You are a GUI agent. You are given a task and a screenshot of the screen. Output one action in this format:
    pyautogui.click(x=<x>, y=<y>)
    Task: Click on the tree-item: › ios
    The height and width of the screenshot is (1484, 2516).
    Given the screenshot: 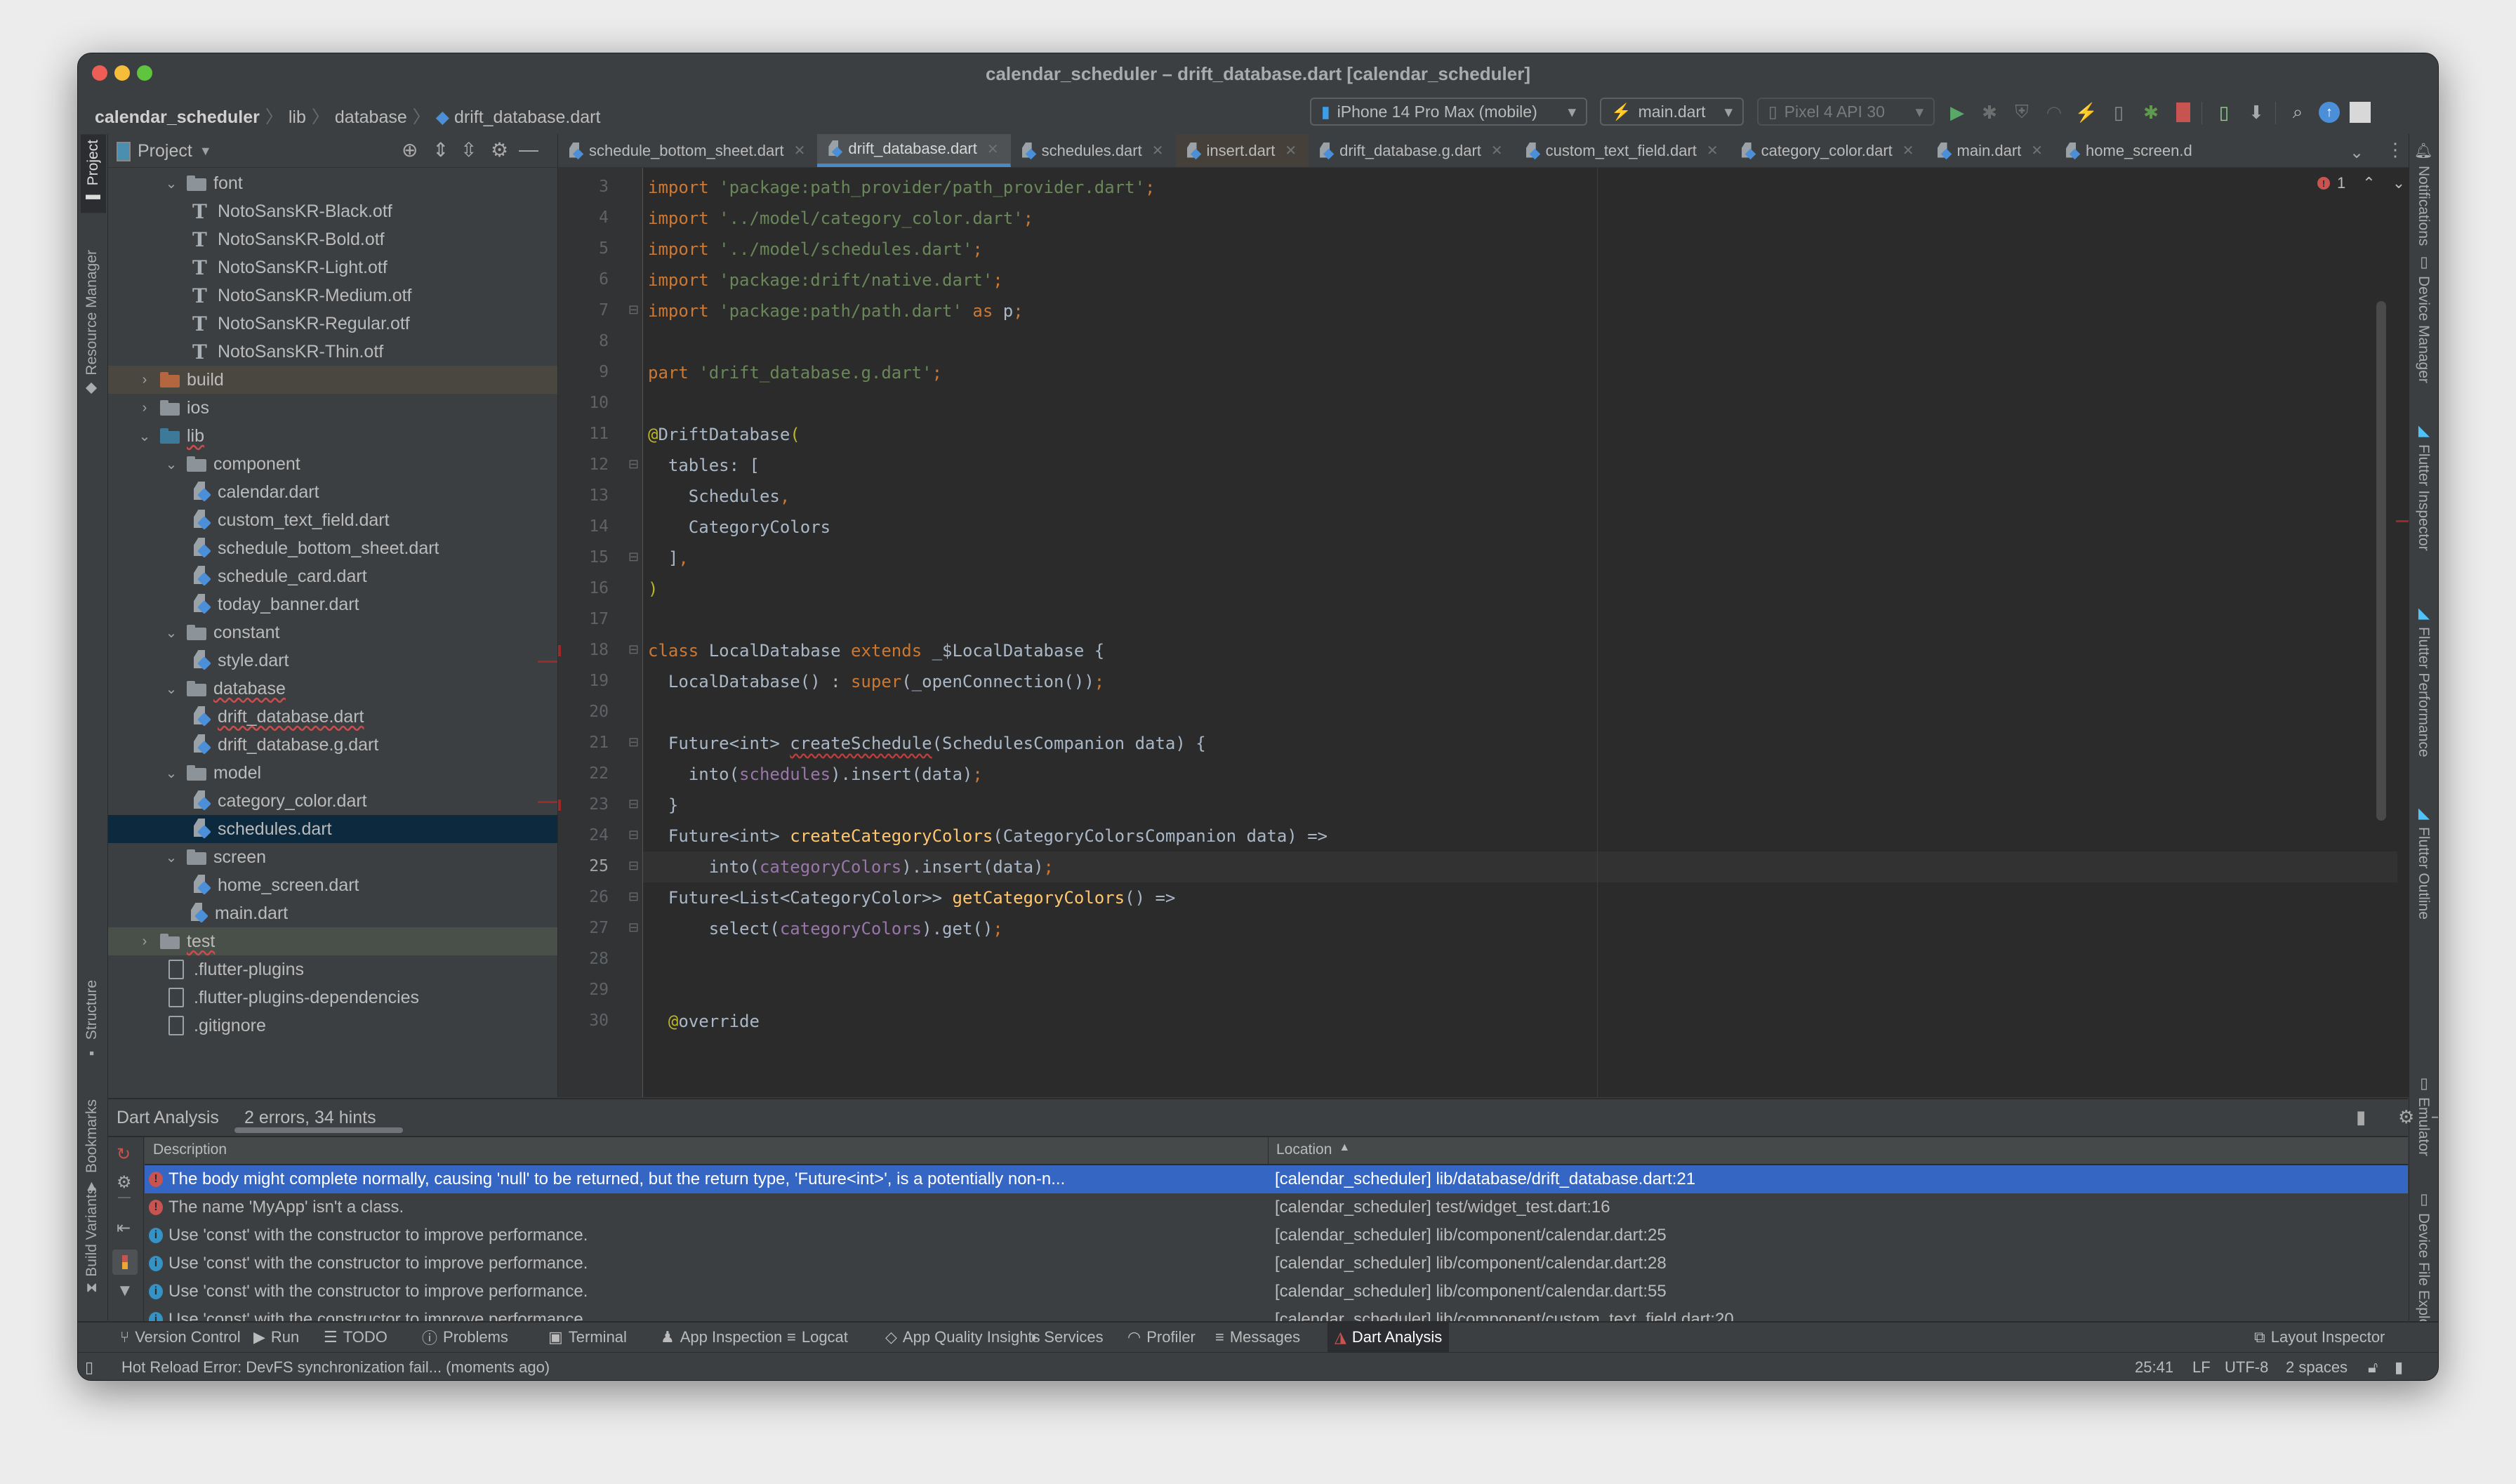 What is the action you would take?
    pyautogui.click(x=332, y=408)
    